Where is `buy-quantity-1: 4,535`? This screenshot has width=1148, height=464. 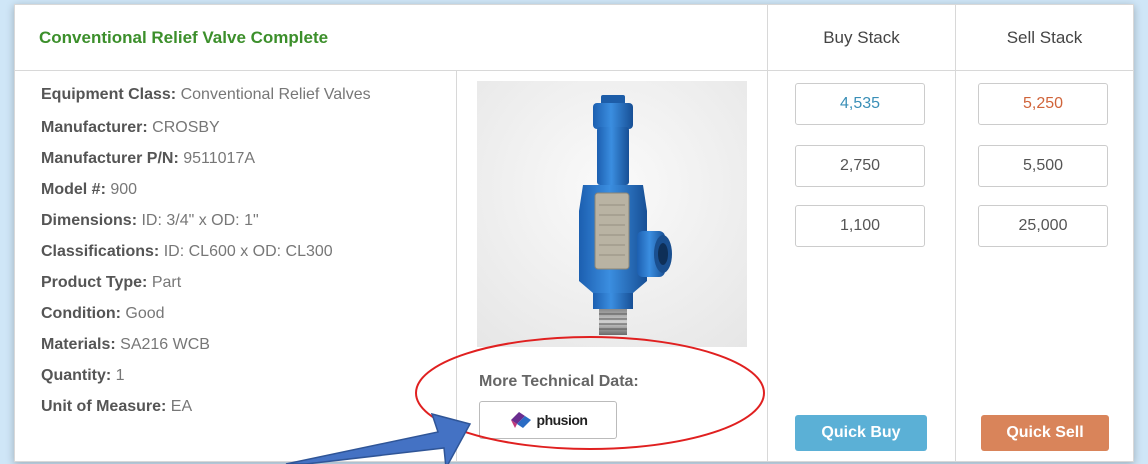
buy-quantity-1: 4,535 is located at coordinates (860, 104).